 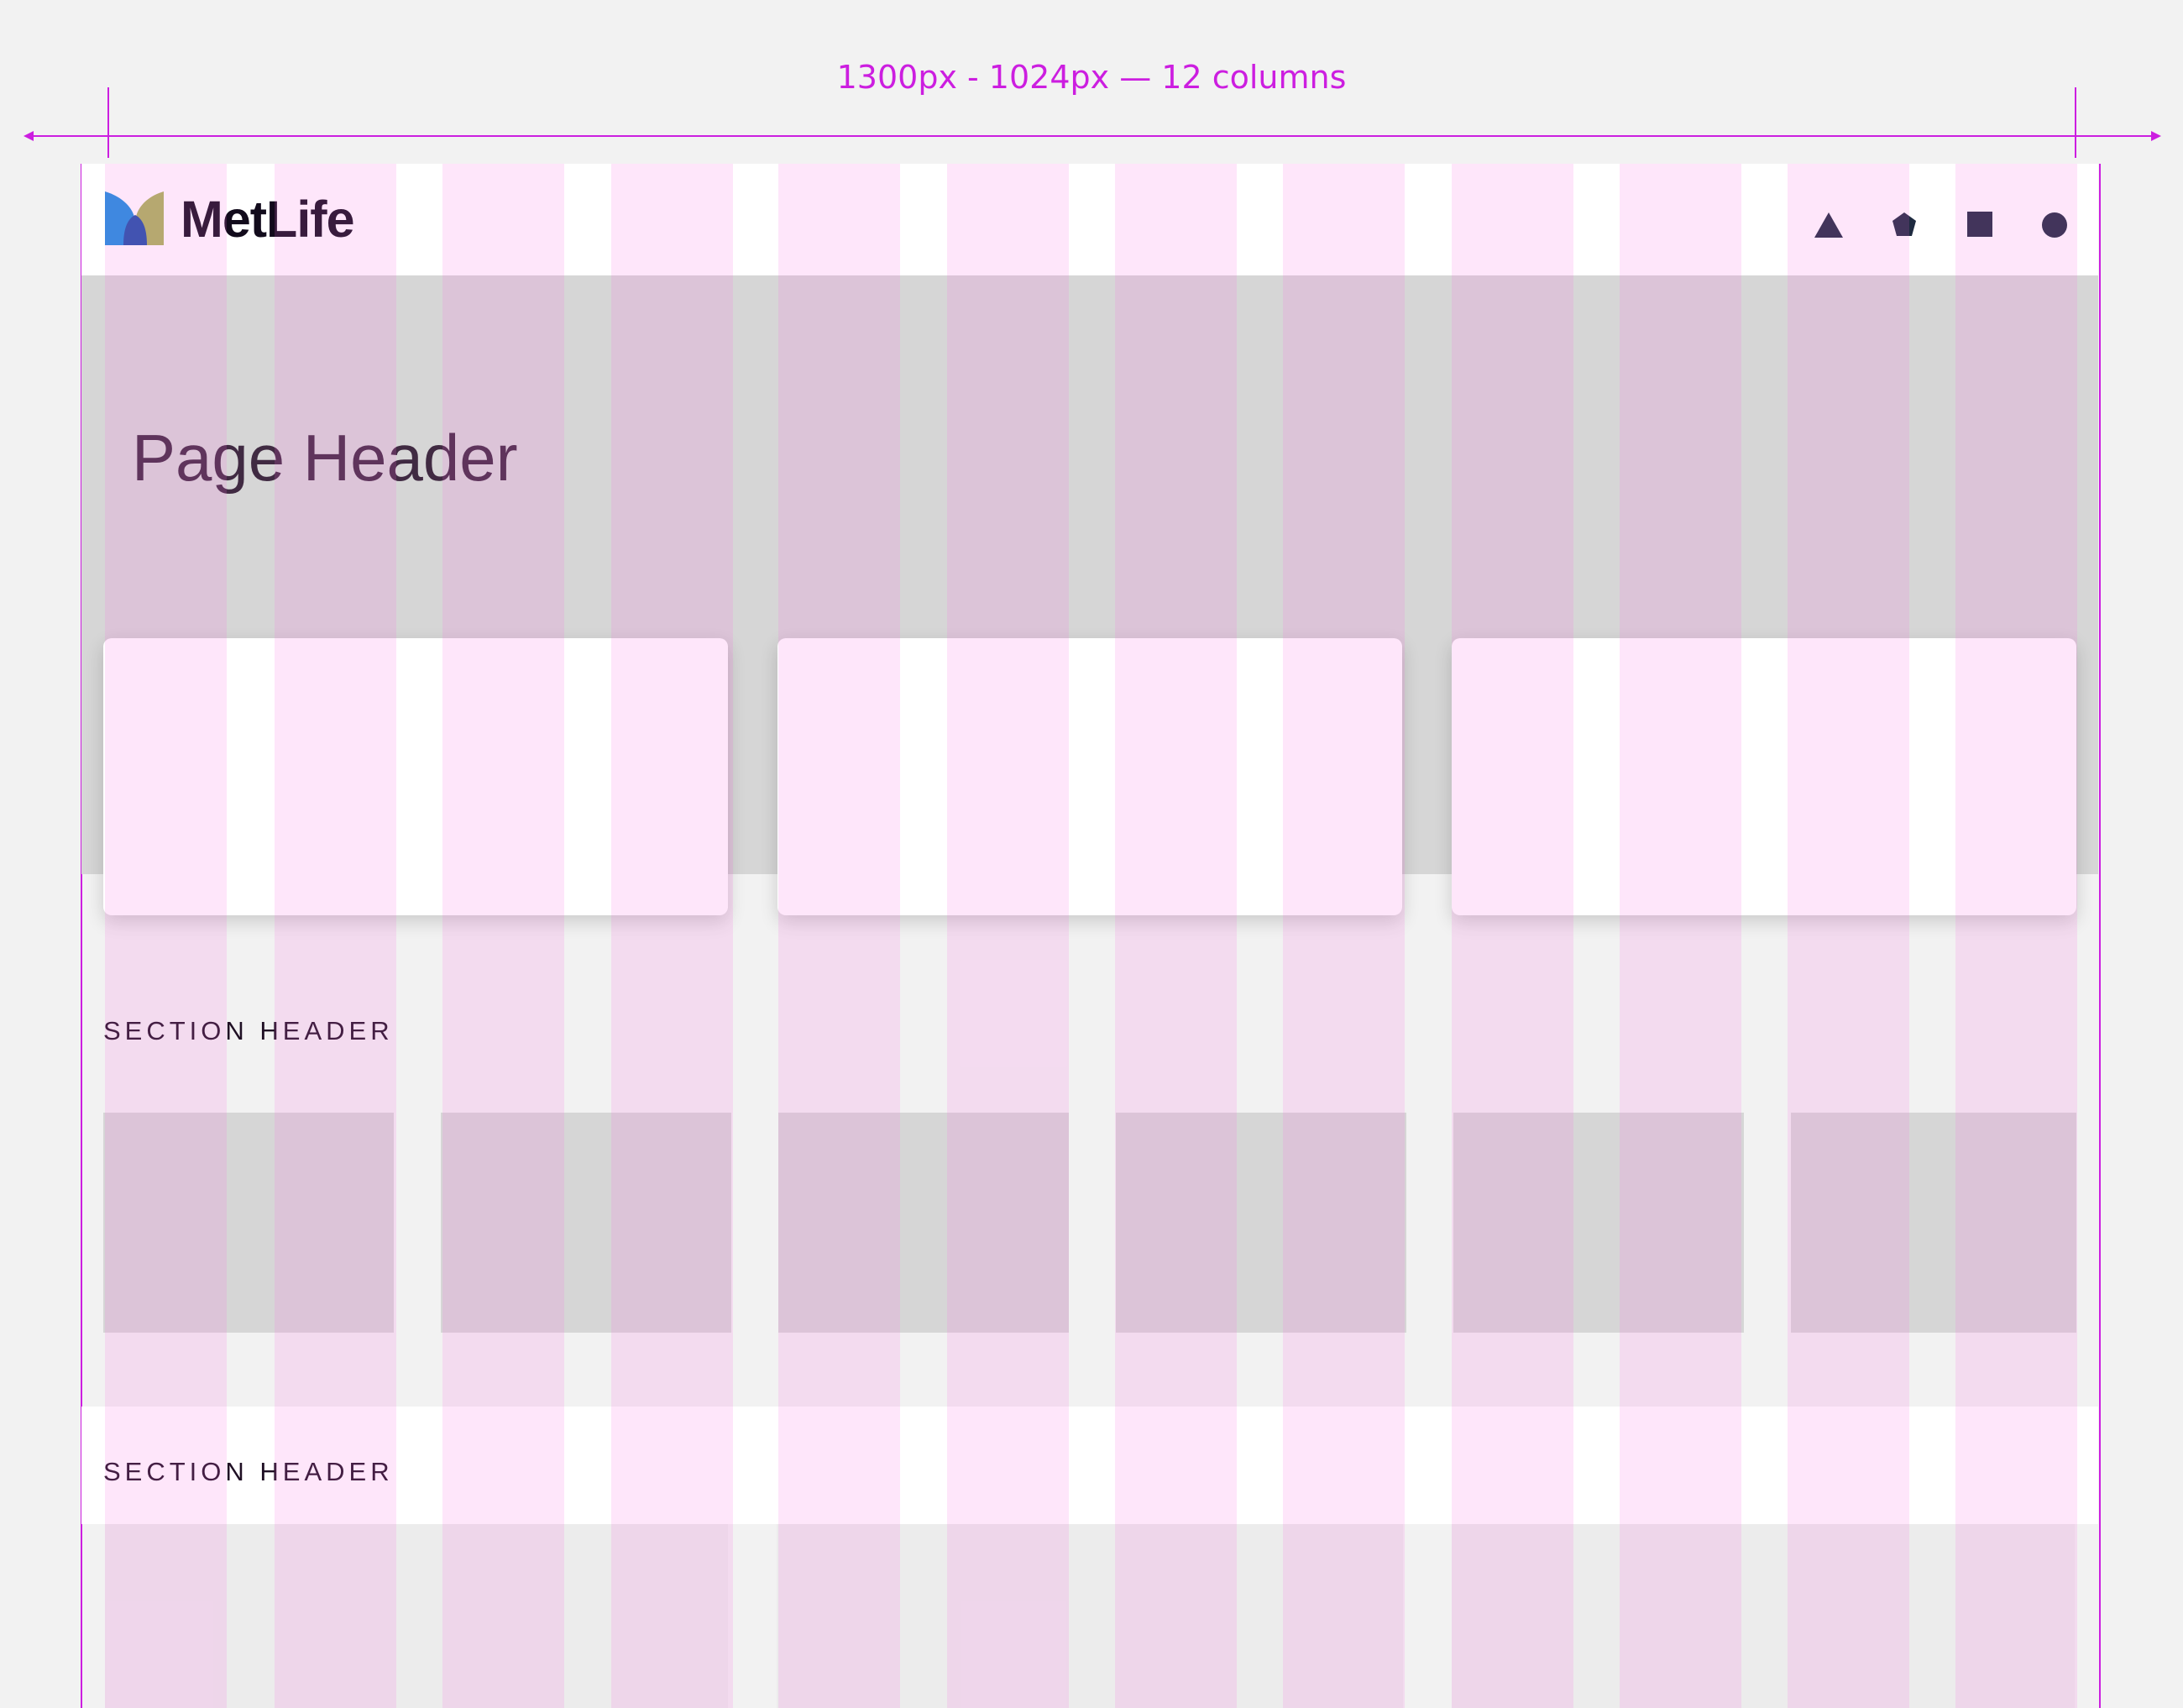 What do you see at coordinates (29, 136) in the screenshot?
I see `measure-arrow-left` at bounding box center [29, 136].